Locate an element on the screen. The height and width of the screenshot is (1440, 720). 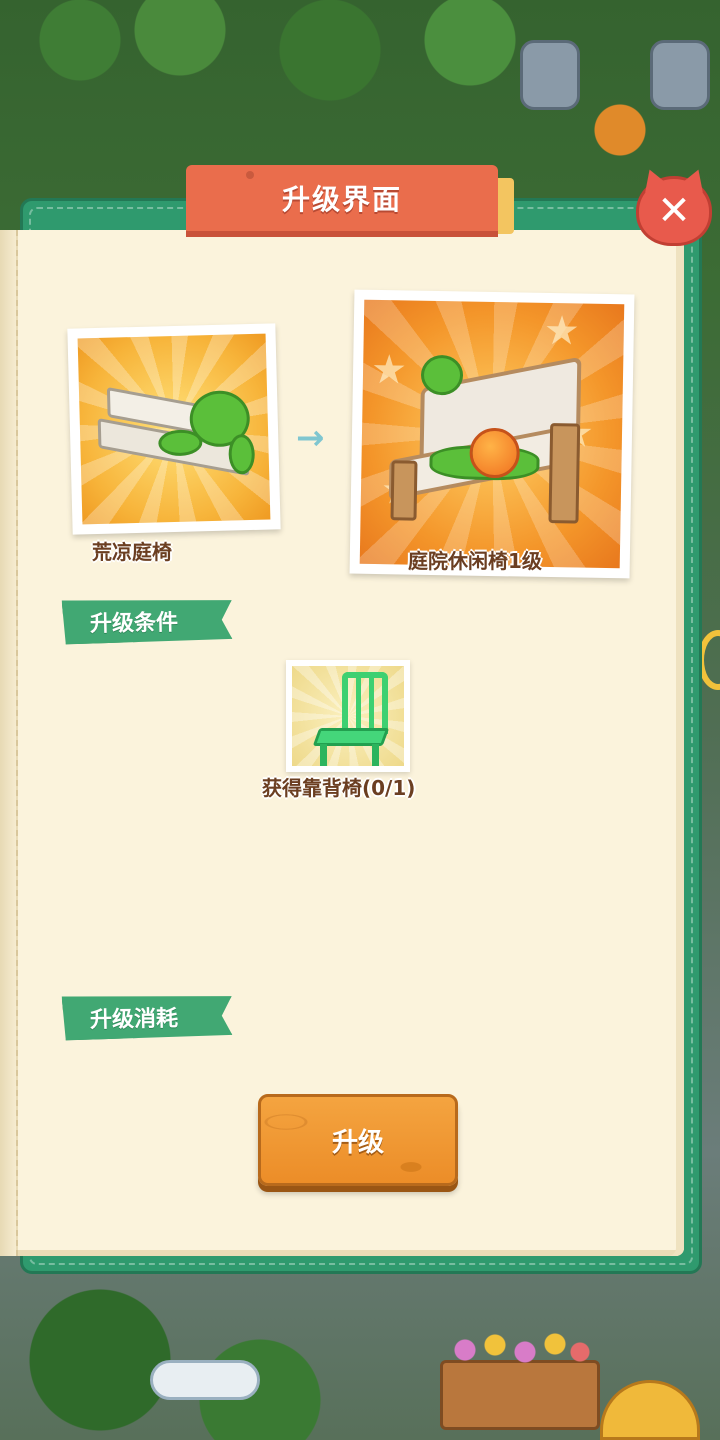
wooden-bench-icon is located at coordinates (490, 444).